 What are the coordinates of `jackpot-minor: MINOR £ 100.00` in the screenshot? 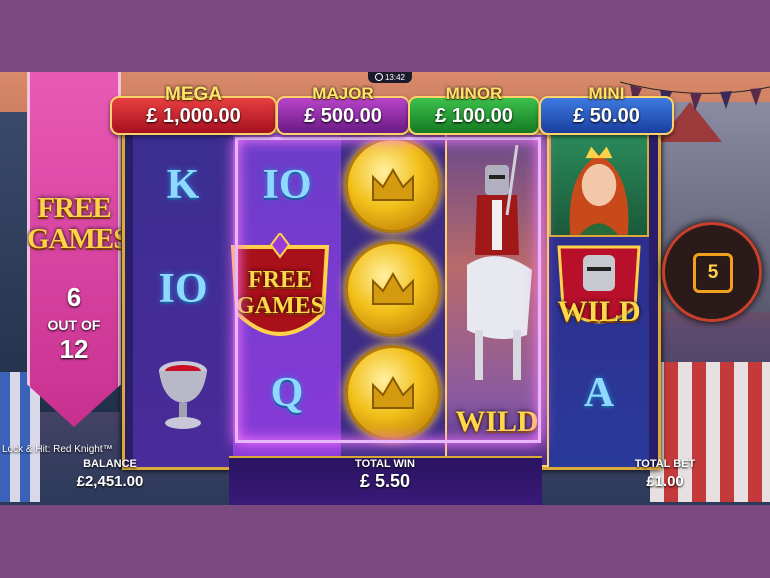 It's located at (474, 109).